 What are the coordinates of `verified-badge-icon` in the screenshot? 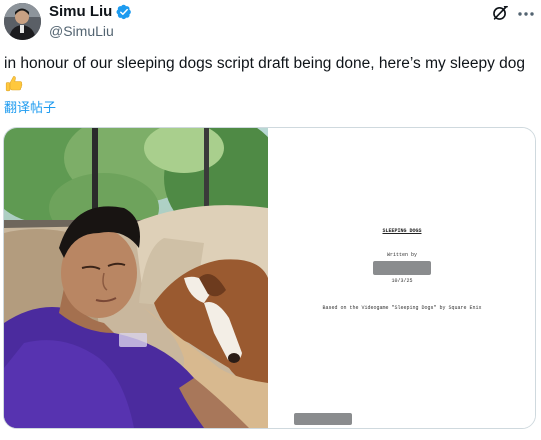 It's located at (124, 12).